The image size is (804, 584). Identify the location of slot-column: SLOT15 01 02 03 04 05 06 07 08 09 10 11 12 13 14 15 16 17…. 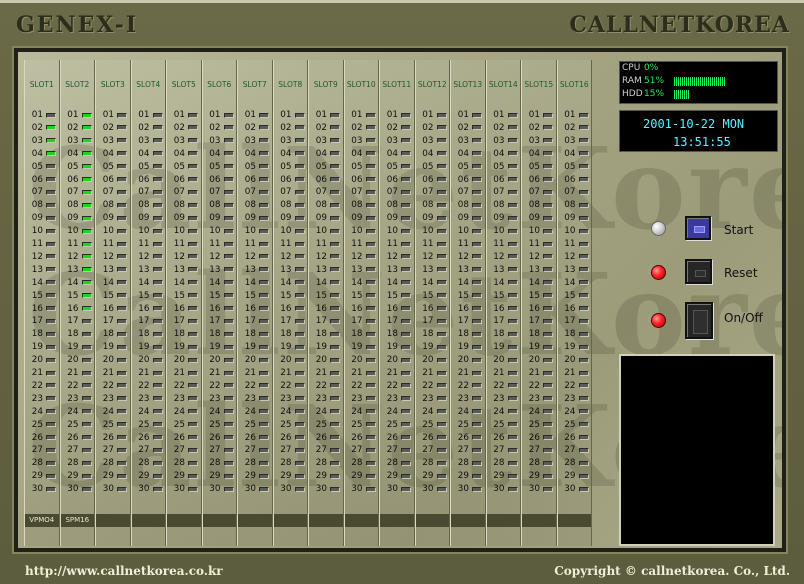
(539, 303).